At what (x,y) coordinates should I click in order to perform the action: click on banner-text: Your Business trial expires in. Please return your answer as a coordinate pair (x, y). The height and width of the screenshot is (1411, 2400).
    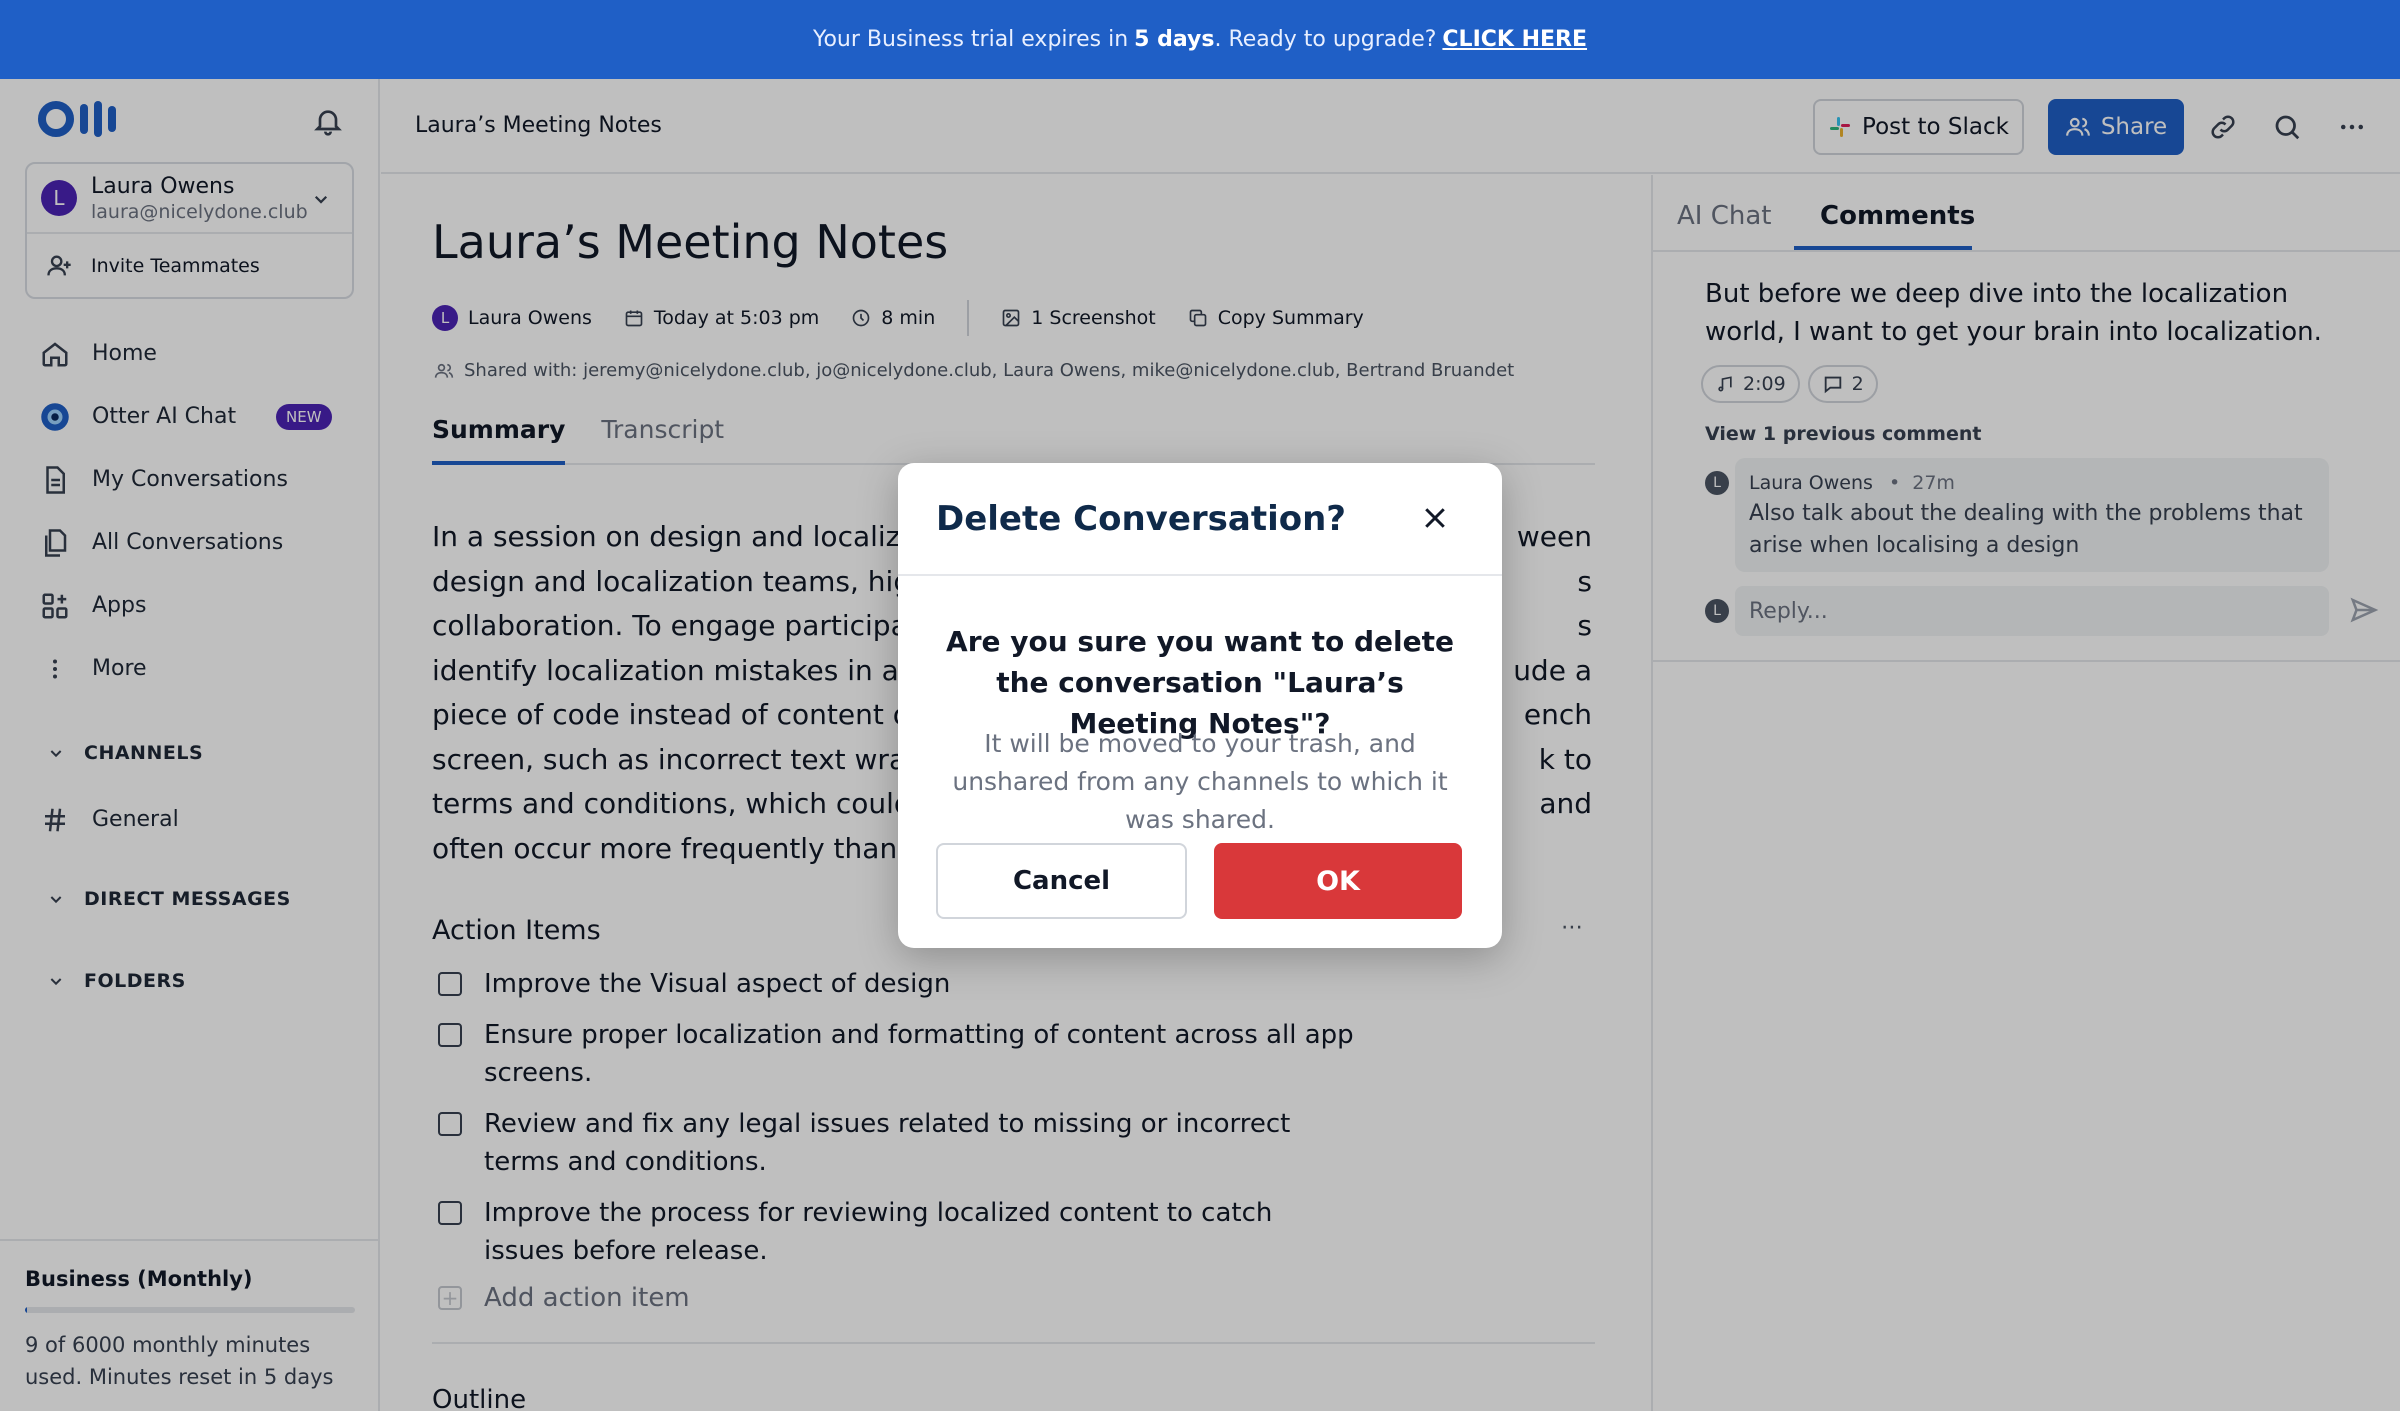
    Looking at the image, I should click on (970, 39).